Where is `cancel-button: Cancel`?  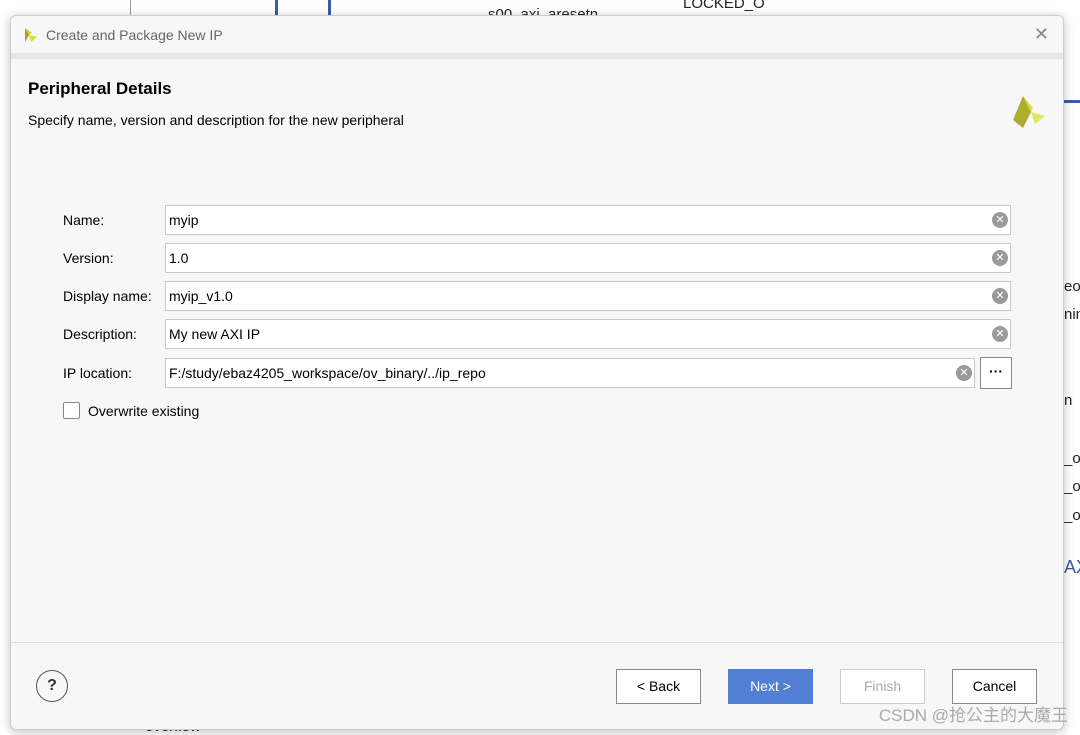 cancel-button: Cancel is located at coordinates (994, 686).